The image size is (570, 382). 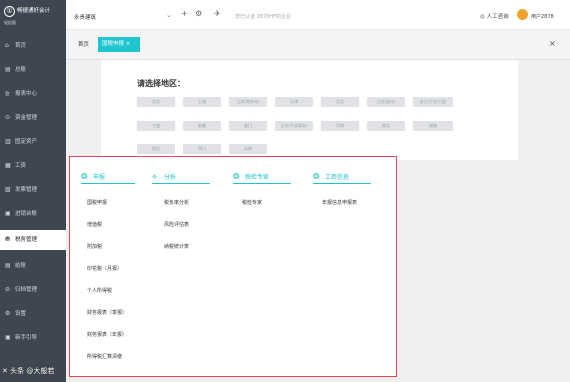 I want to click on region-button: 北京, so click(x=156, y=102).